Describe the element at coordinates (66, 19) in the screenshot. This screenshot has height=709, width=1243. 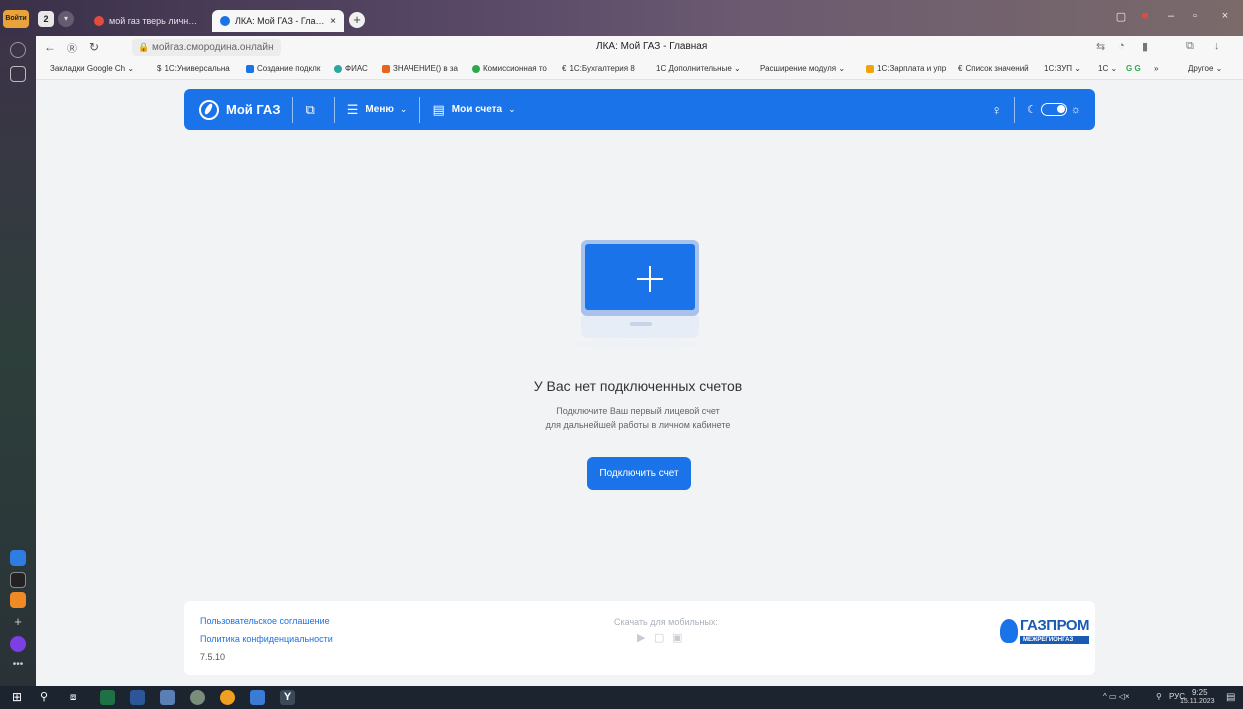
I see `tabs-dropdown-icon: ▾` at that location.